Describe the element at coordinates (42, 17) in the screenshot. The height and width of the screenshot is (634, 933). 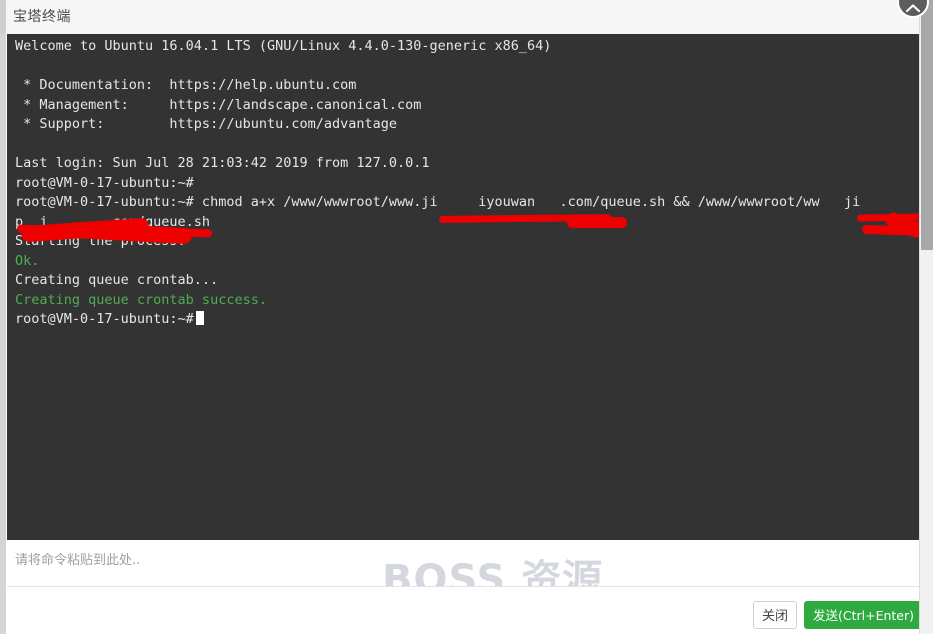
I see `modal-title: 宝塔终端` at that location.